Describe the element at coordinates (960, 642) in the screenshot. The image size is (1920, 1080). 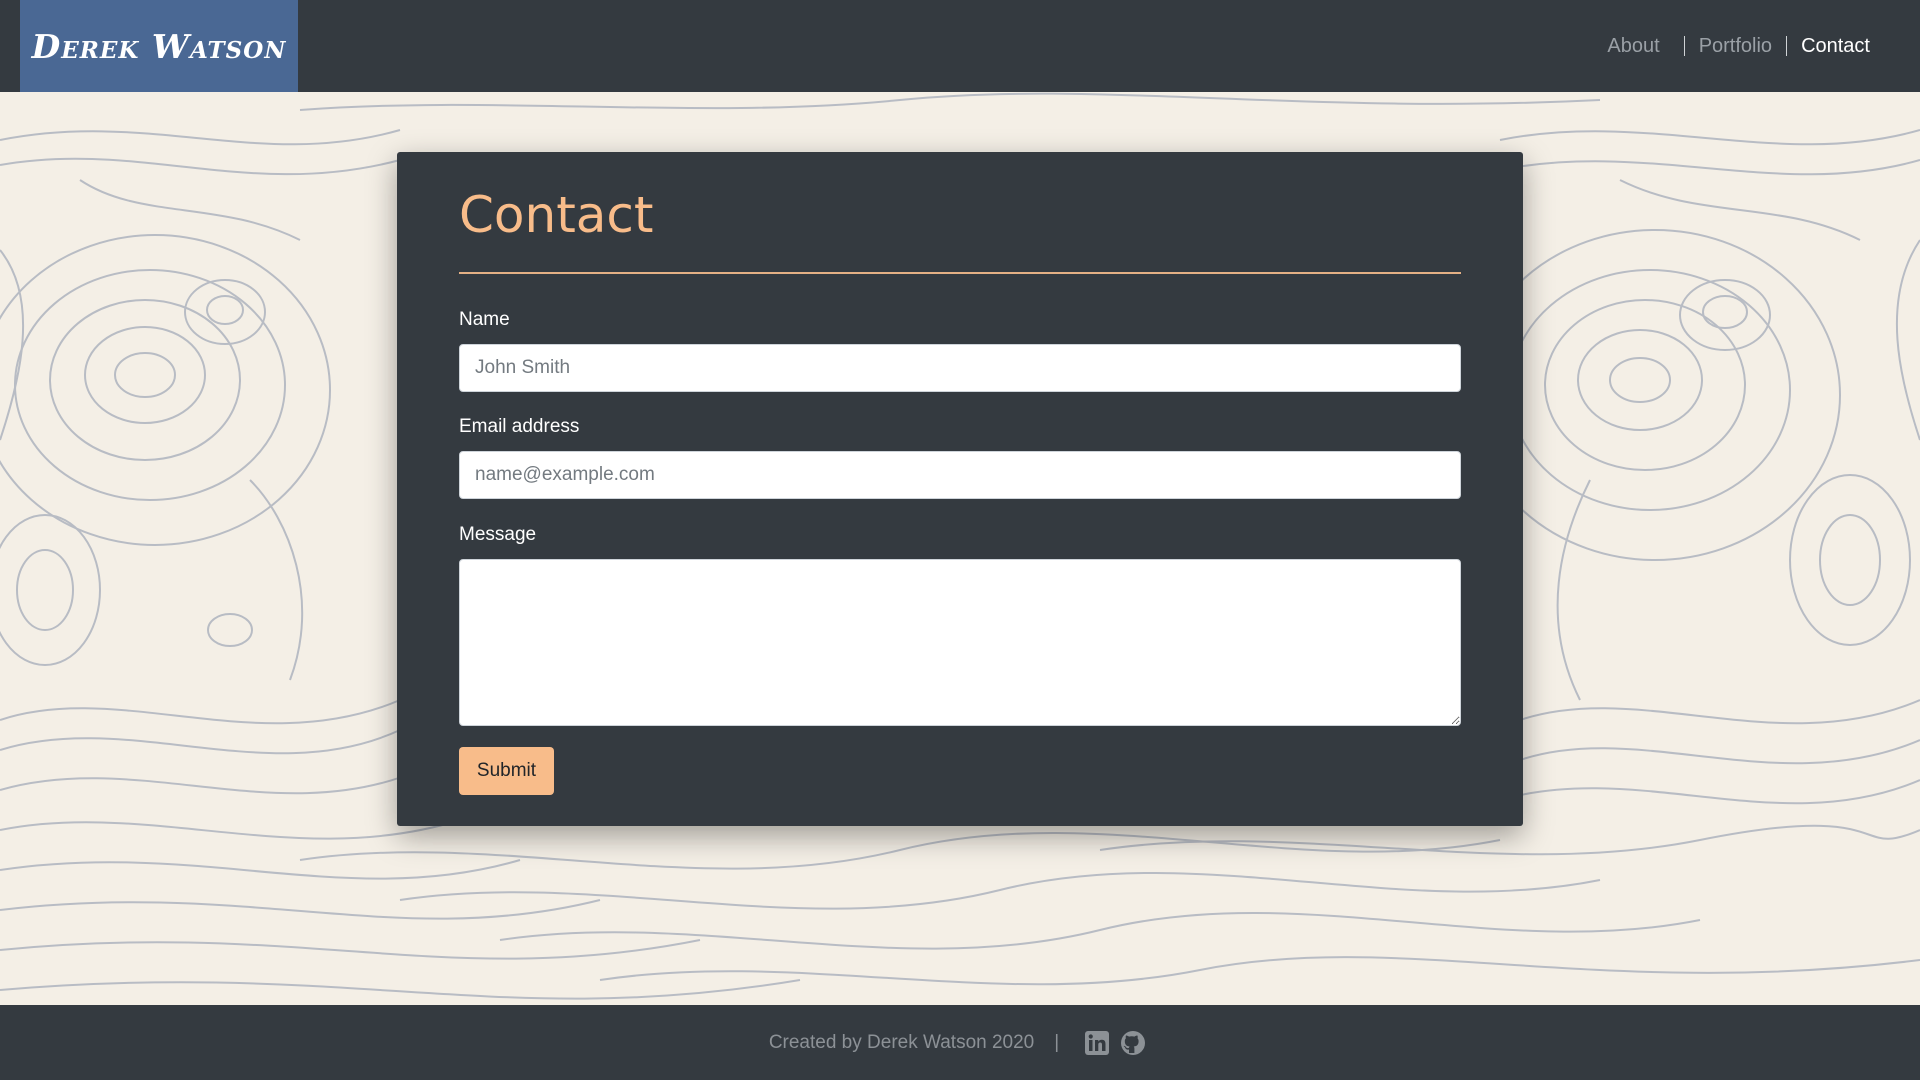
I see `message-textarea` at that location.